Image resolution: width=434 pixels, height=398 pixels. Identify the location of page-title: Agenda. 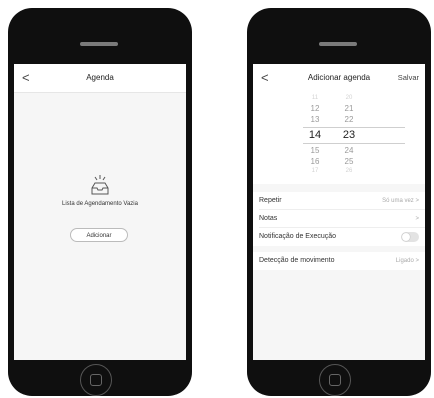
(100, 77).